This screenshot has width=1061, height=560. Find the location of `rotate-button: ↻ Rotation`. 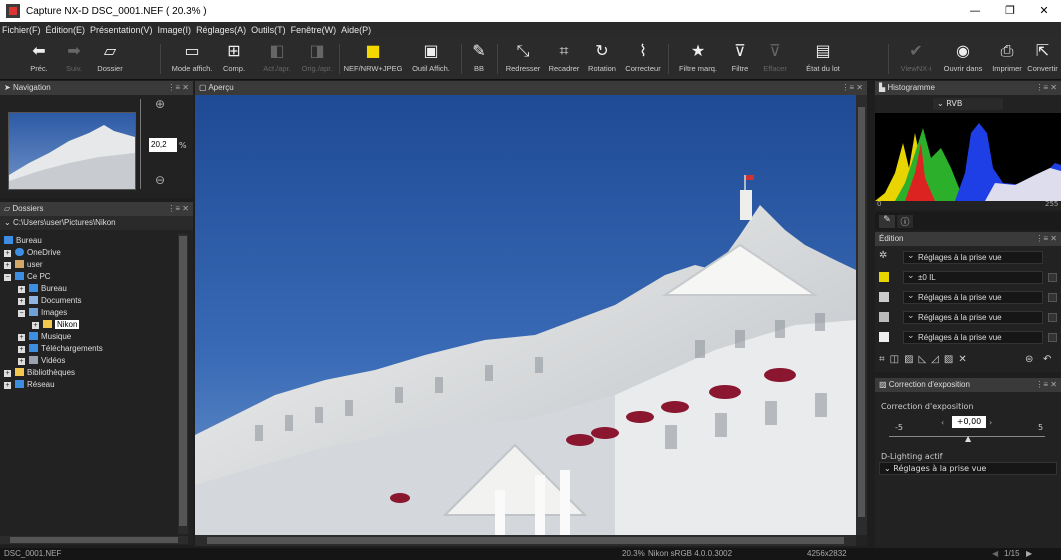

rotate-button: ↻ Rotation is located at coordinates (602, 59).